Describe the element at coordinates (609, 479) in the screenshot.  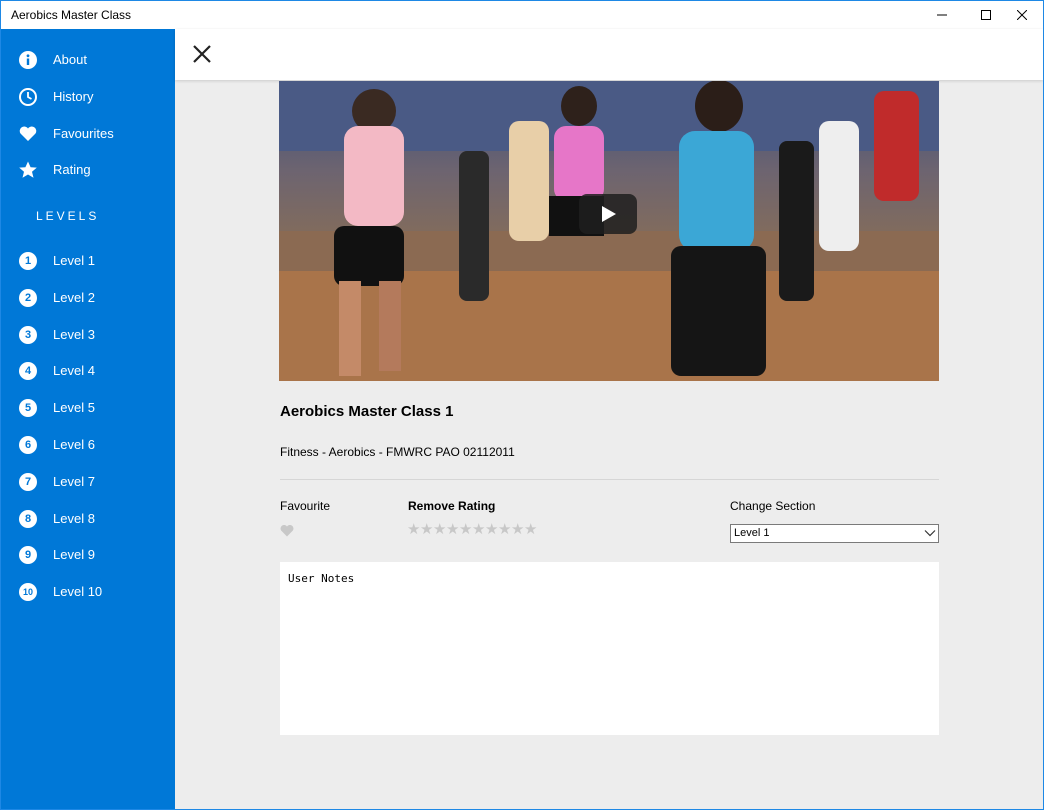
I see `divider` at that location.